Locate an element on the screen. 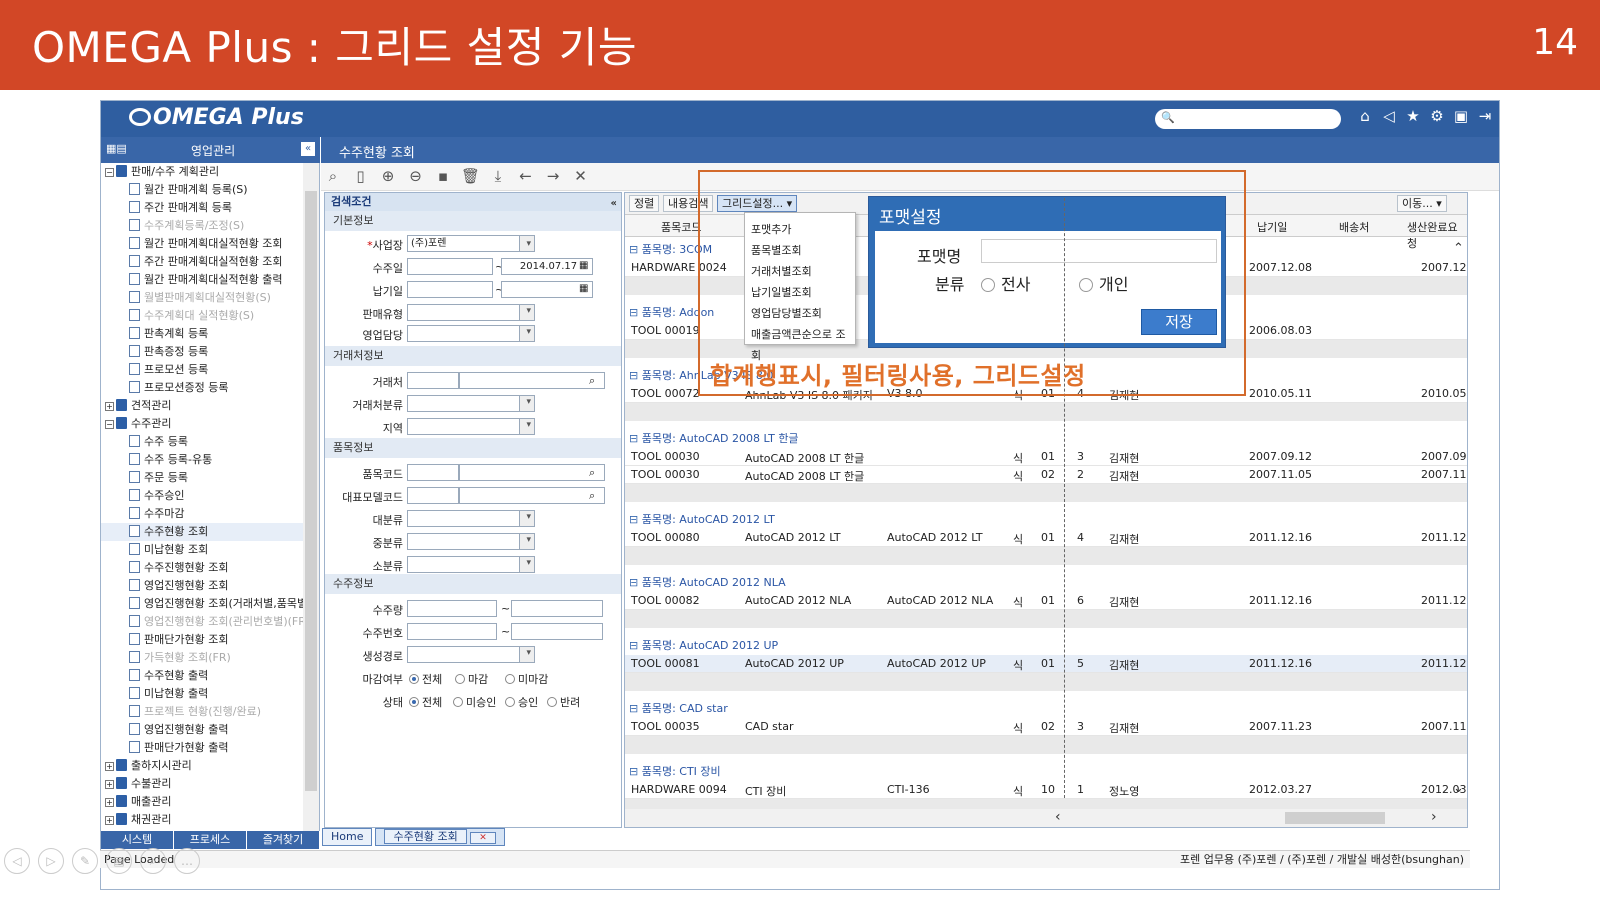  grid-hscroll: ‹ › is located at coordinates (1046, 818).